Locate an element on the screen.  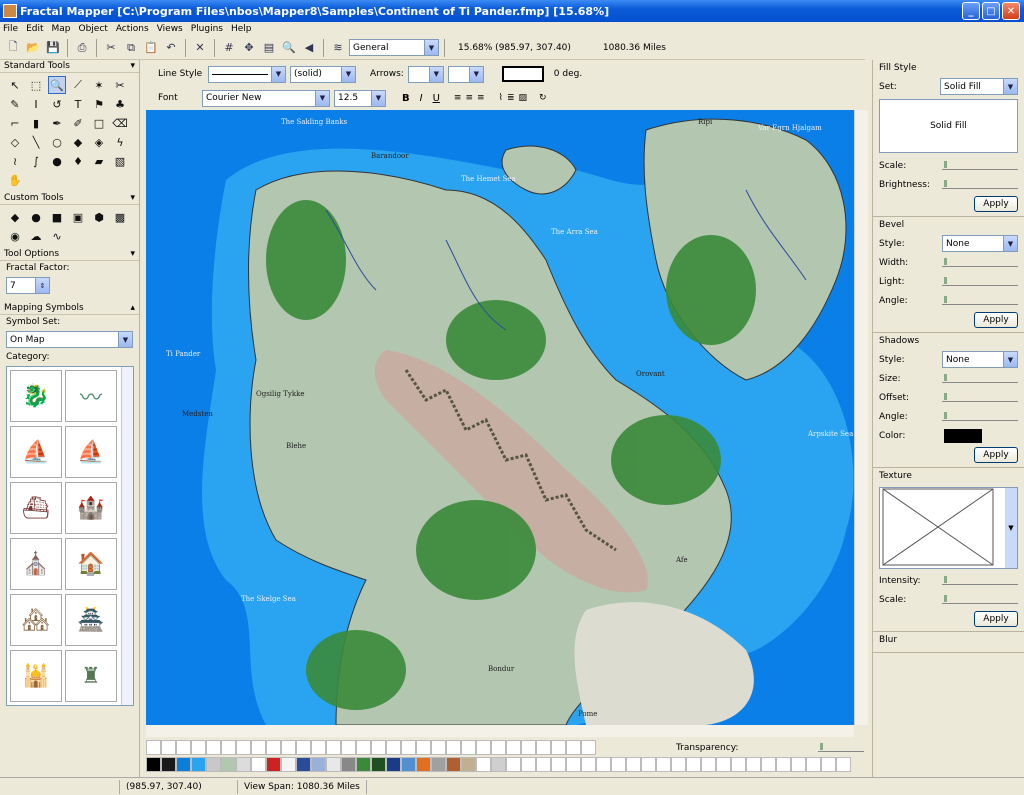
shadow-offset-slider is located at coordinates (980, 397).